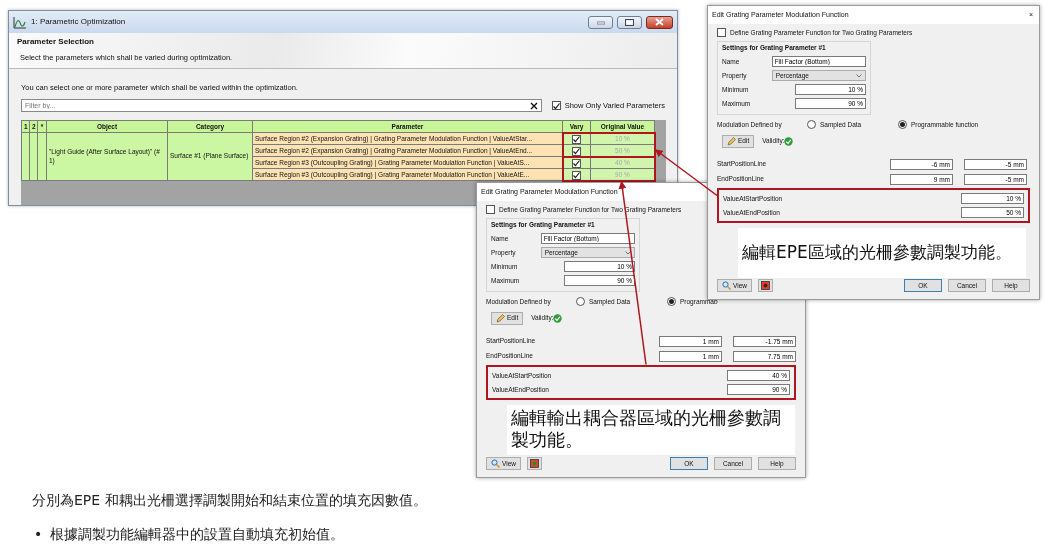  What do you see at coordinates (877, 252) in the screenshot?
I see `caption-text: 編輯EPE區域的光柵參數調製功能。` at bounding box center [877, 252].